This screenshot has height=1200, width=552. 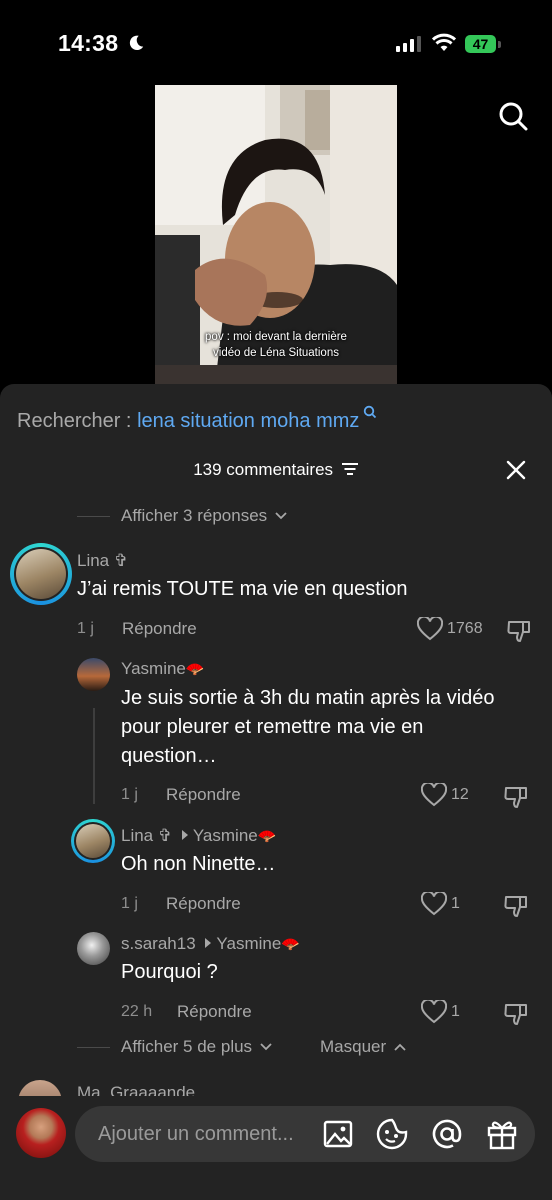 I want to click on comment-text: J’ai remis TOUTE ma vie en question, so click(x=242, y=589).